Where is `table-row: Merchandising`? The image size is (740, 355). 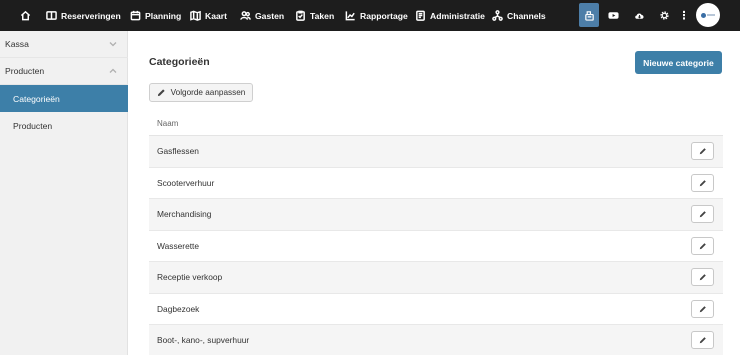 table-row: Merchandising is located at coordinates (436, 215).